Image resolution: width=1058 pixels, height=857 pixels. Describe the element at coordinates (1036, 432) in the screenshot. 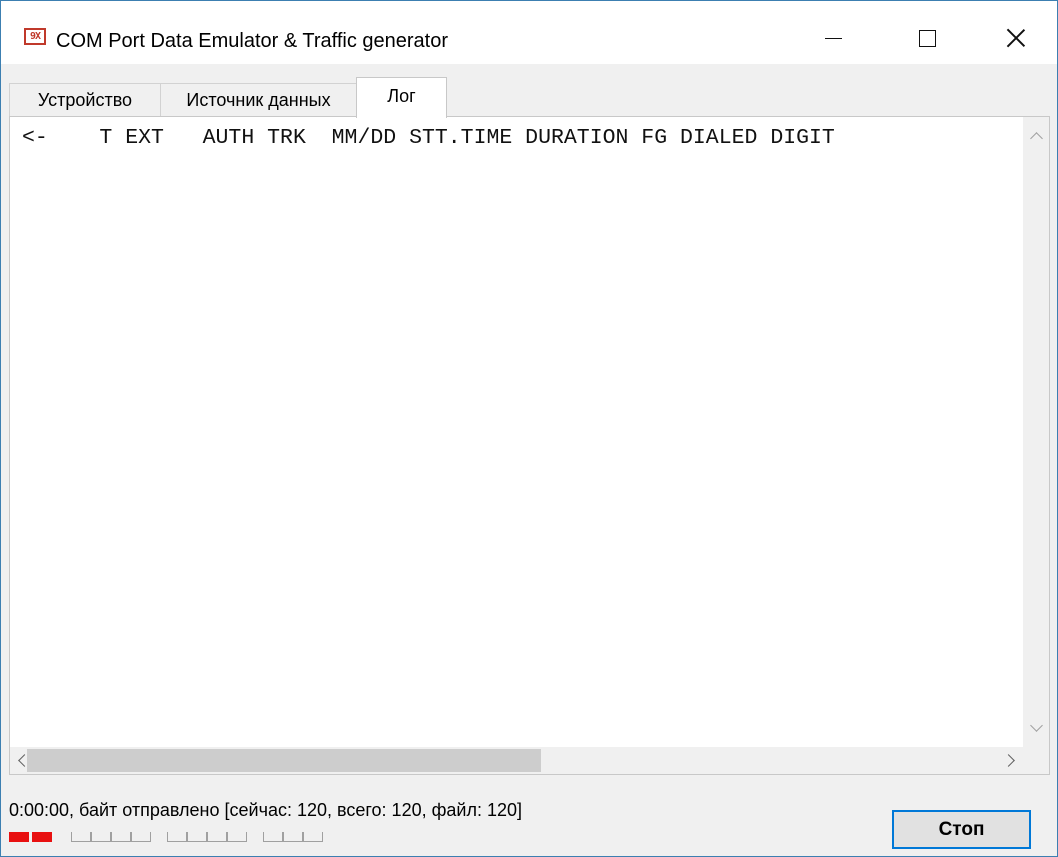

I see `vertical-scrollbar` at that location.